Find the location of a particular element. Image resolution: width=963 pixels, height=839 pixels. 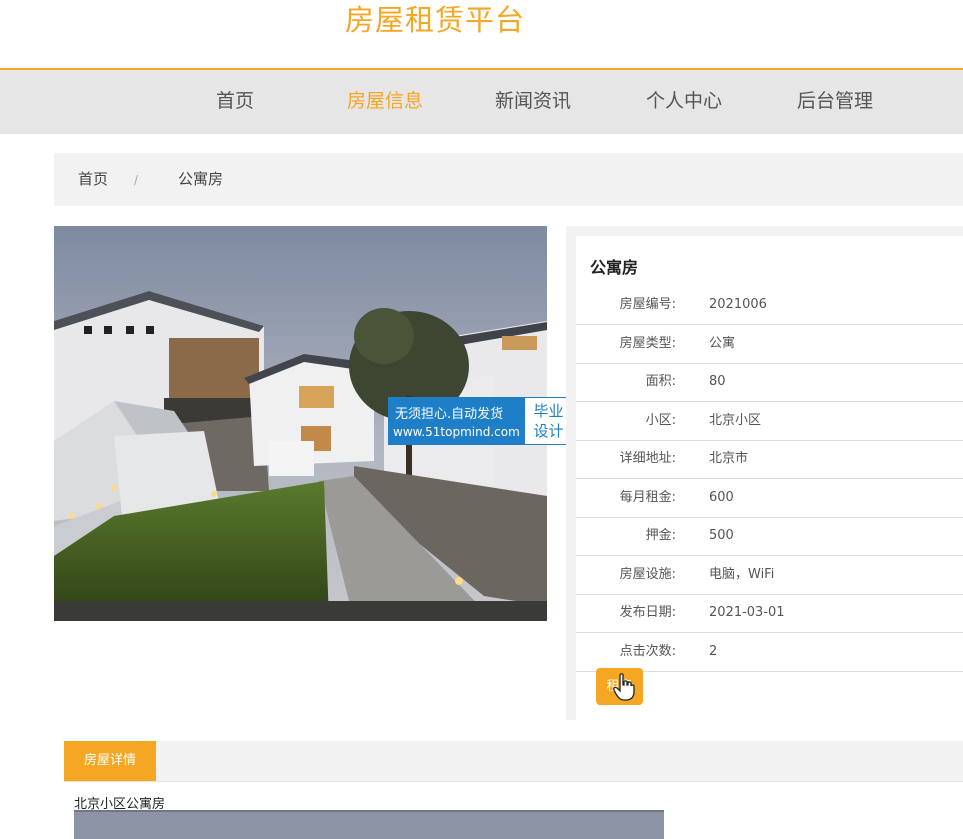

info-label: 押金: is located at coordinates (660, 535).